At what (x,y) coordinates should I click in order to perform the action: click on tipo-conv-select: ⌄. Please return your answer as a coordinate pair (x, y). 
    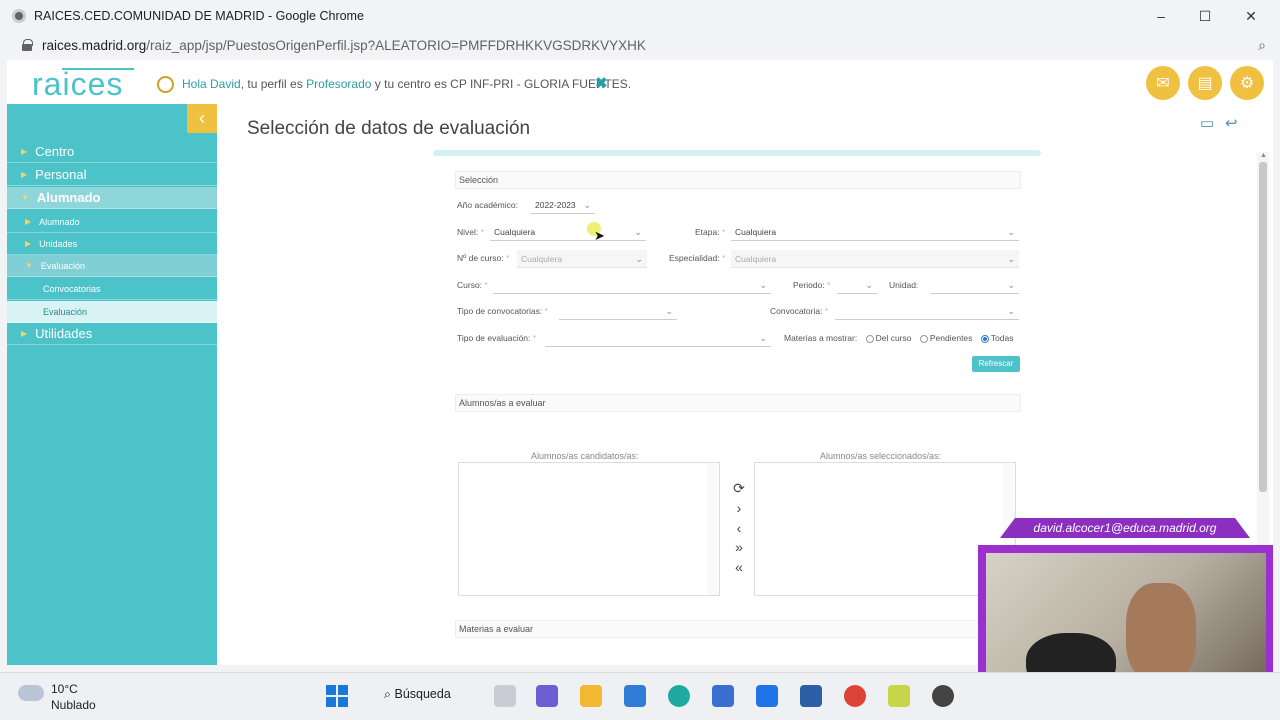
    Looking at the image, I should click on (618, 311).